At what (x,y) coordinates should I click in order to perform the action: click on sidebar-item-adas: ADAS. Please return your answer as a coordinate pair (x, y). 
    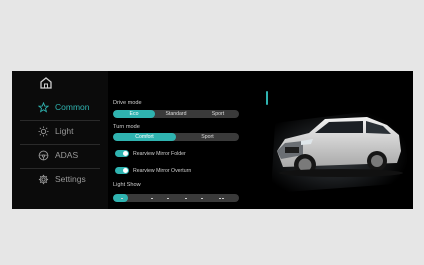
    Looking at the image, I should click on (60, 155).